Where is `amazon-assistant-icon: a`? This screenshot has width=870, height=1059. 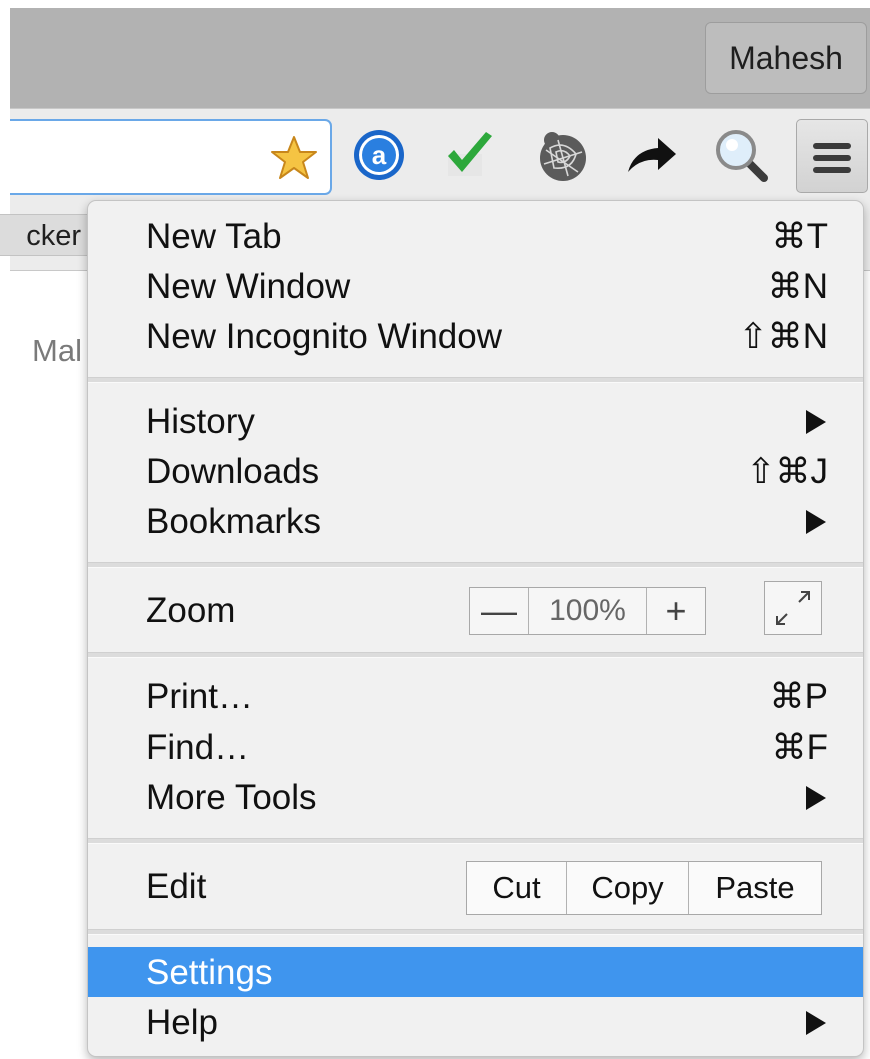
amazon-assistant-icon: a is located at coordinates (379, 155).